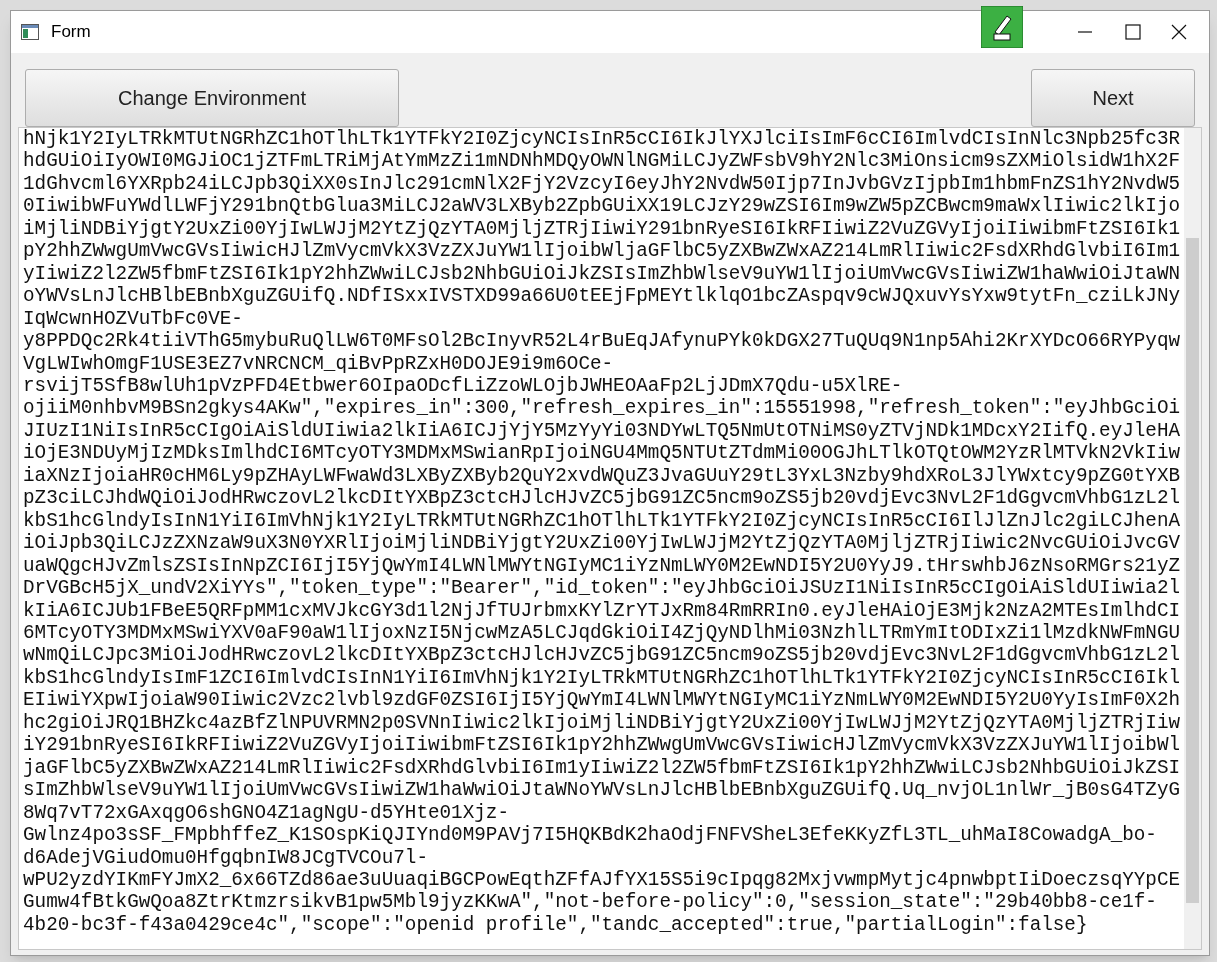 This screenshot has height=962, width=1217. I want to click on close-icon, so click(1179, 32).